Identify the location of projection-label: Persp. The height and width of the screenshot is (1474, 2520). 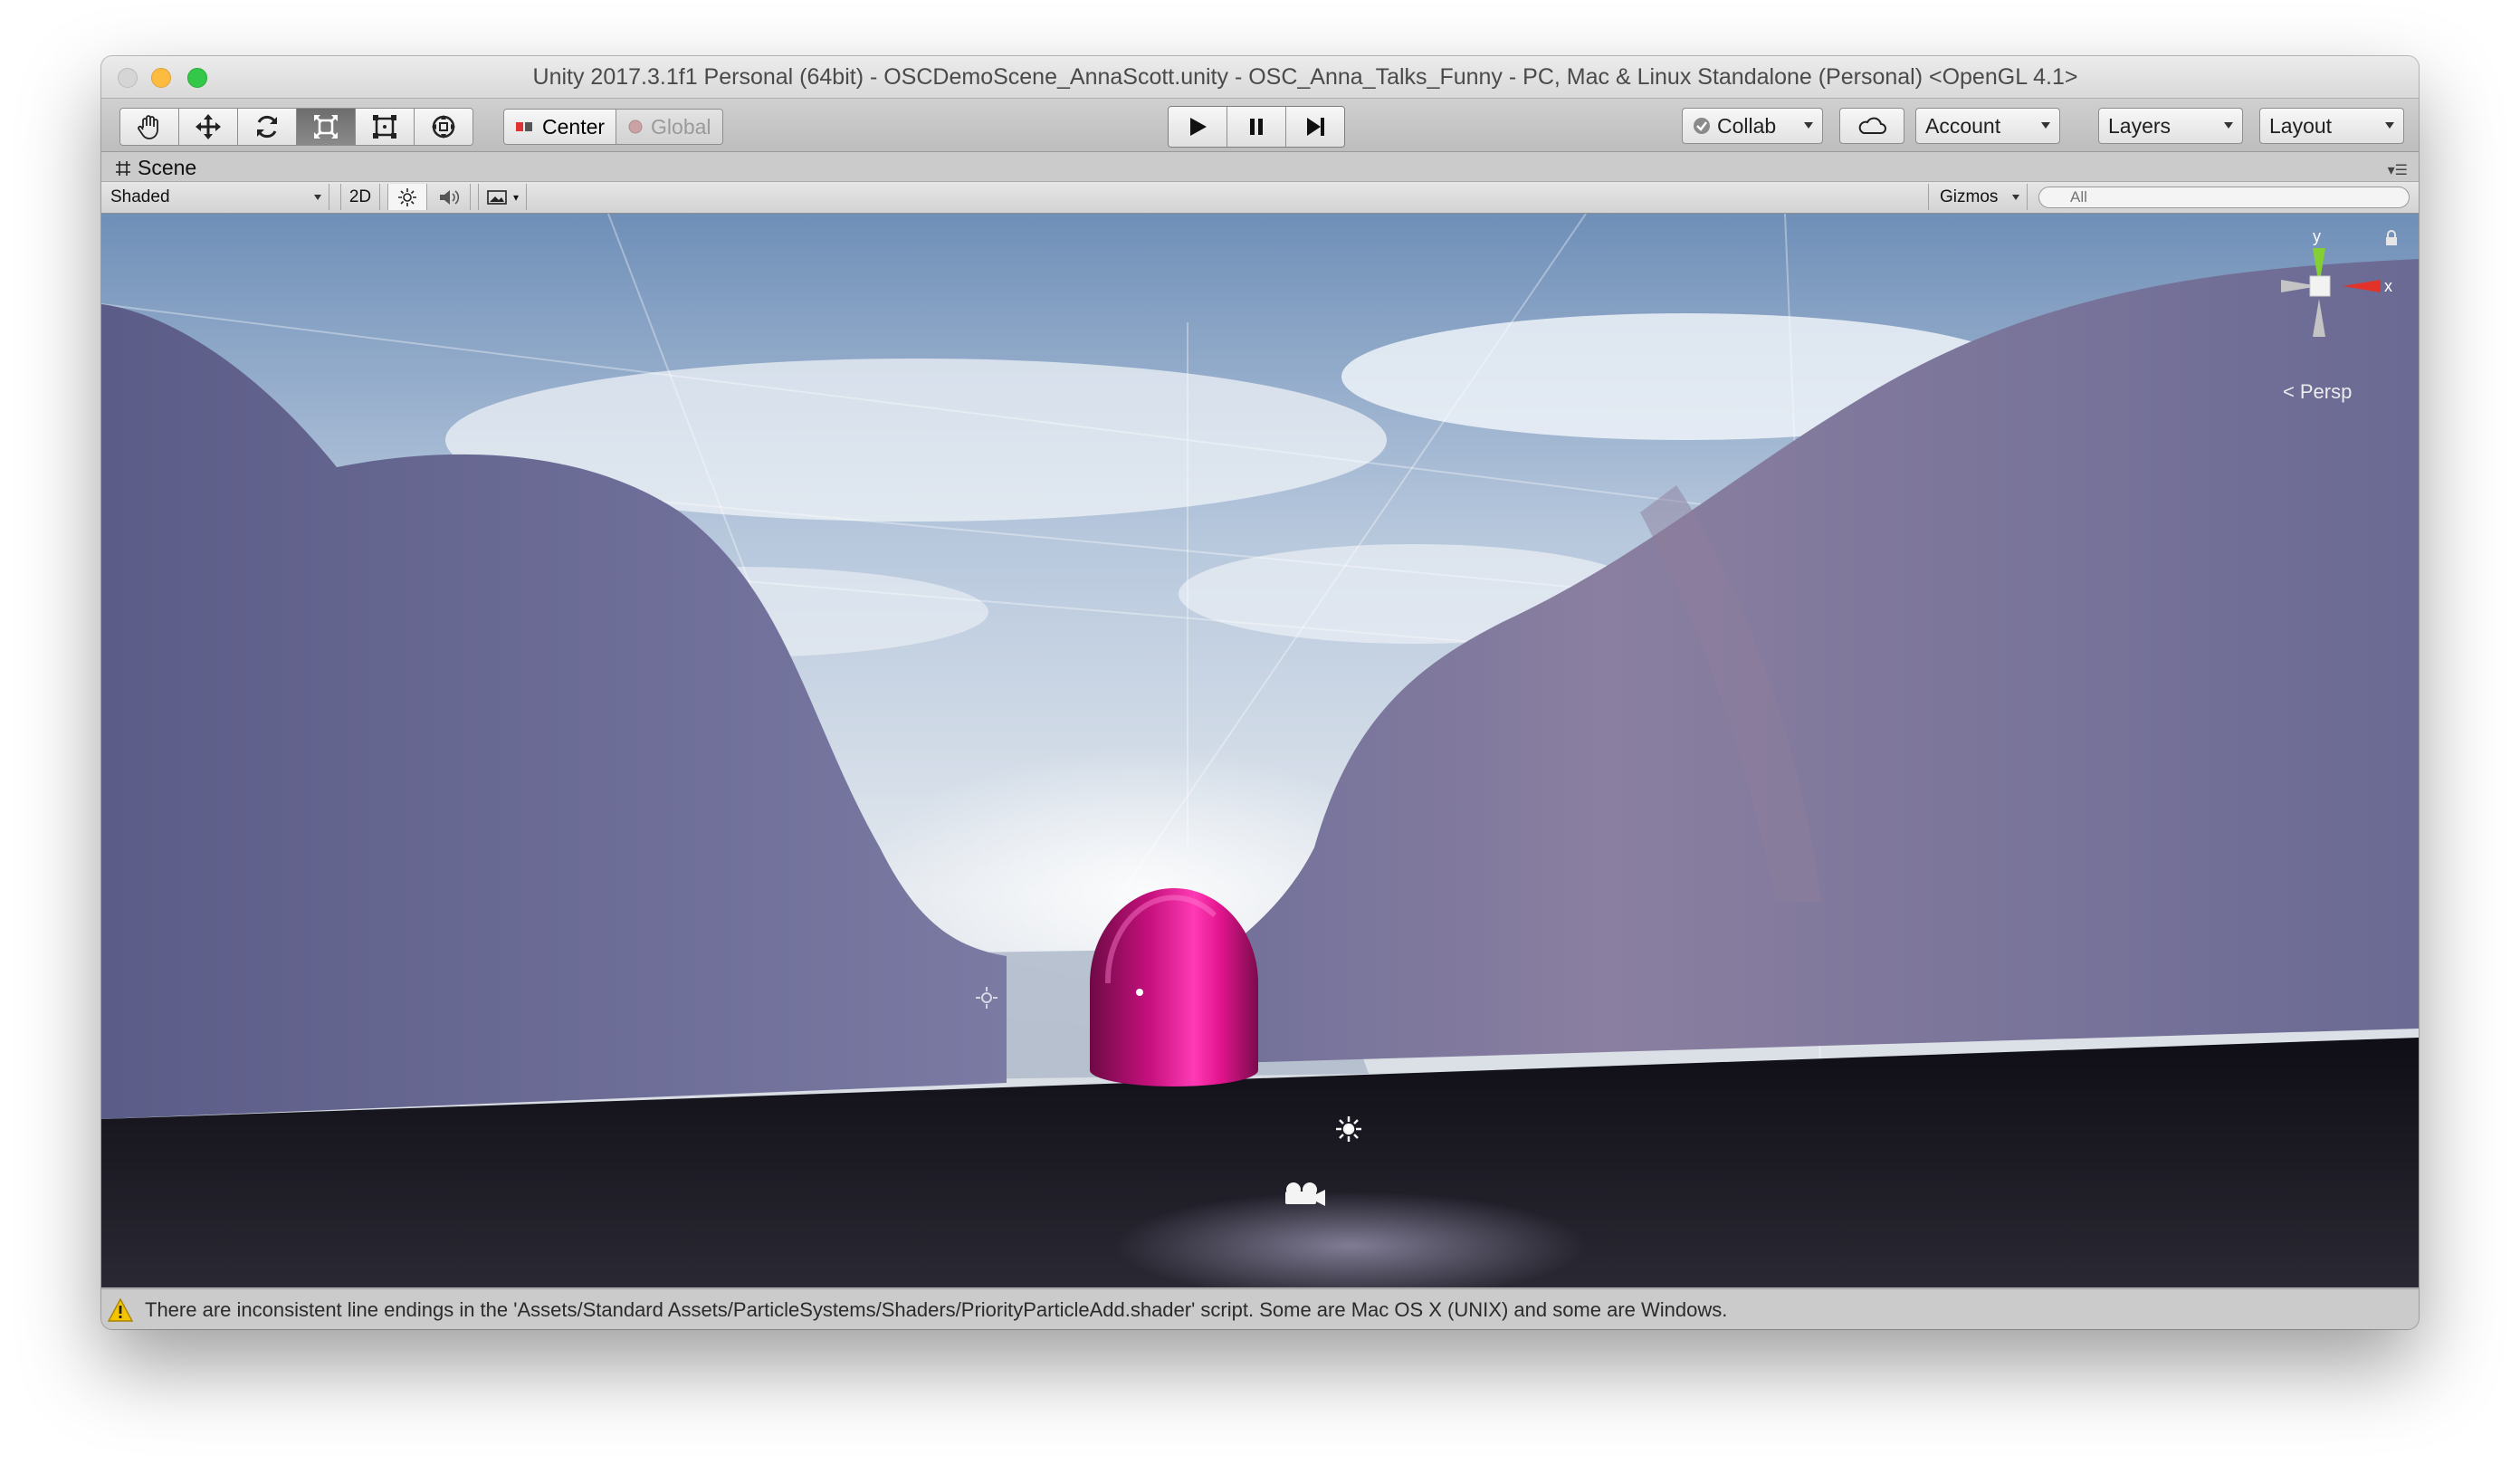
(2326, 391).